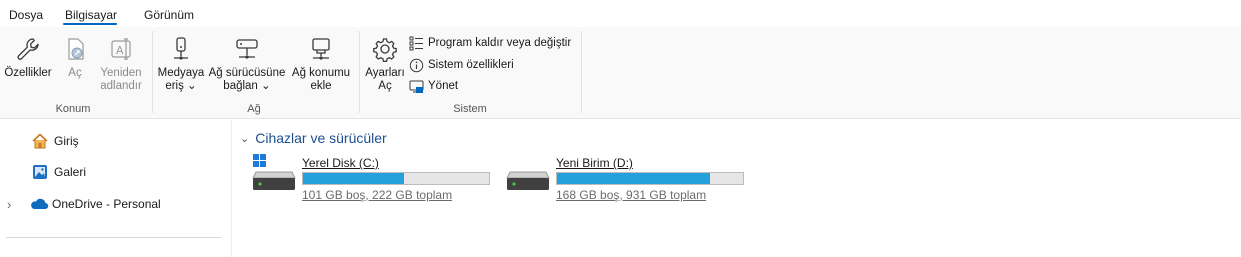 The image size is (1241, 257). I want to click on menu-tab-gorunum: Görünüm, so click(169, 15).